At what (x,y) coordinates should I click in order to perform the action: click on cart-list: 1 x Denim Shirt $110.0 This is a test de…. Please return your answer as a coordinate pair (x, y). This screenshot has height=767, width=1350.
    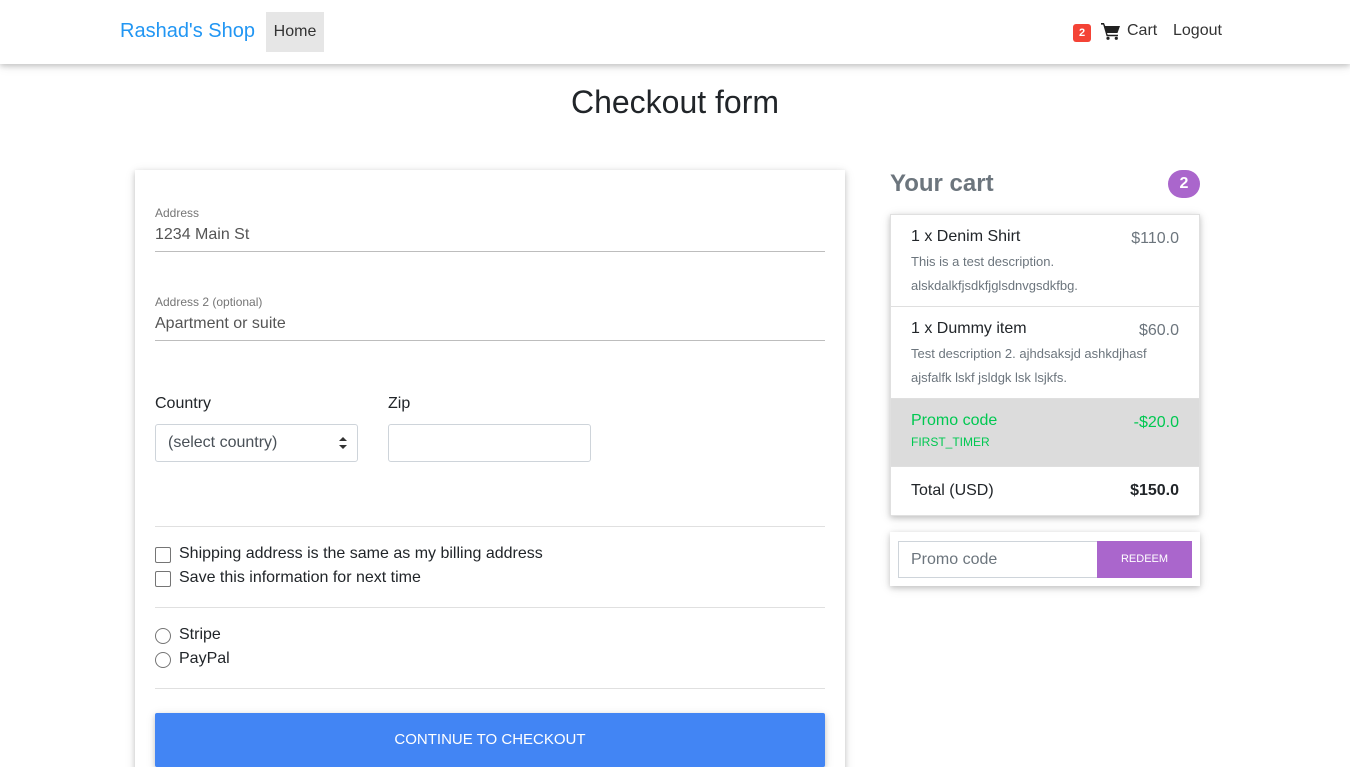
    Looking at the image, I should click on (1045, 365).